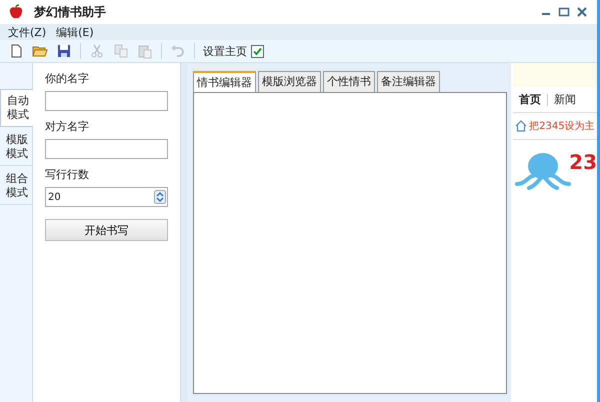 The height and width of the screenshot is (402, 600). Describe the element at coordinates (160, 197) in the screenshot. I see `spinner-arrows-icon` at that location.